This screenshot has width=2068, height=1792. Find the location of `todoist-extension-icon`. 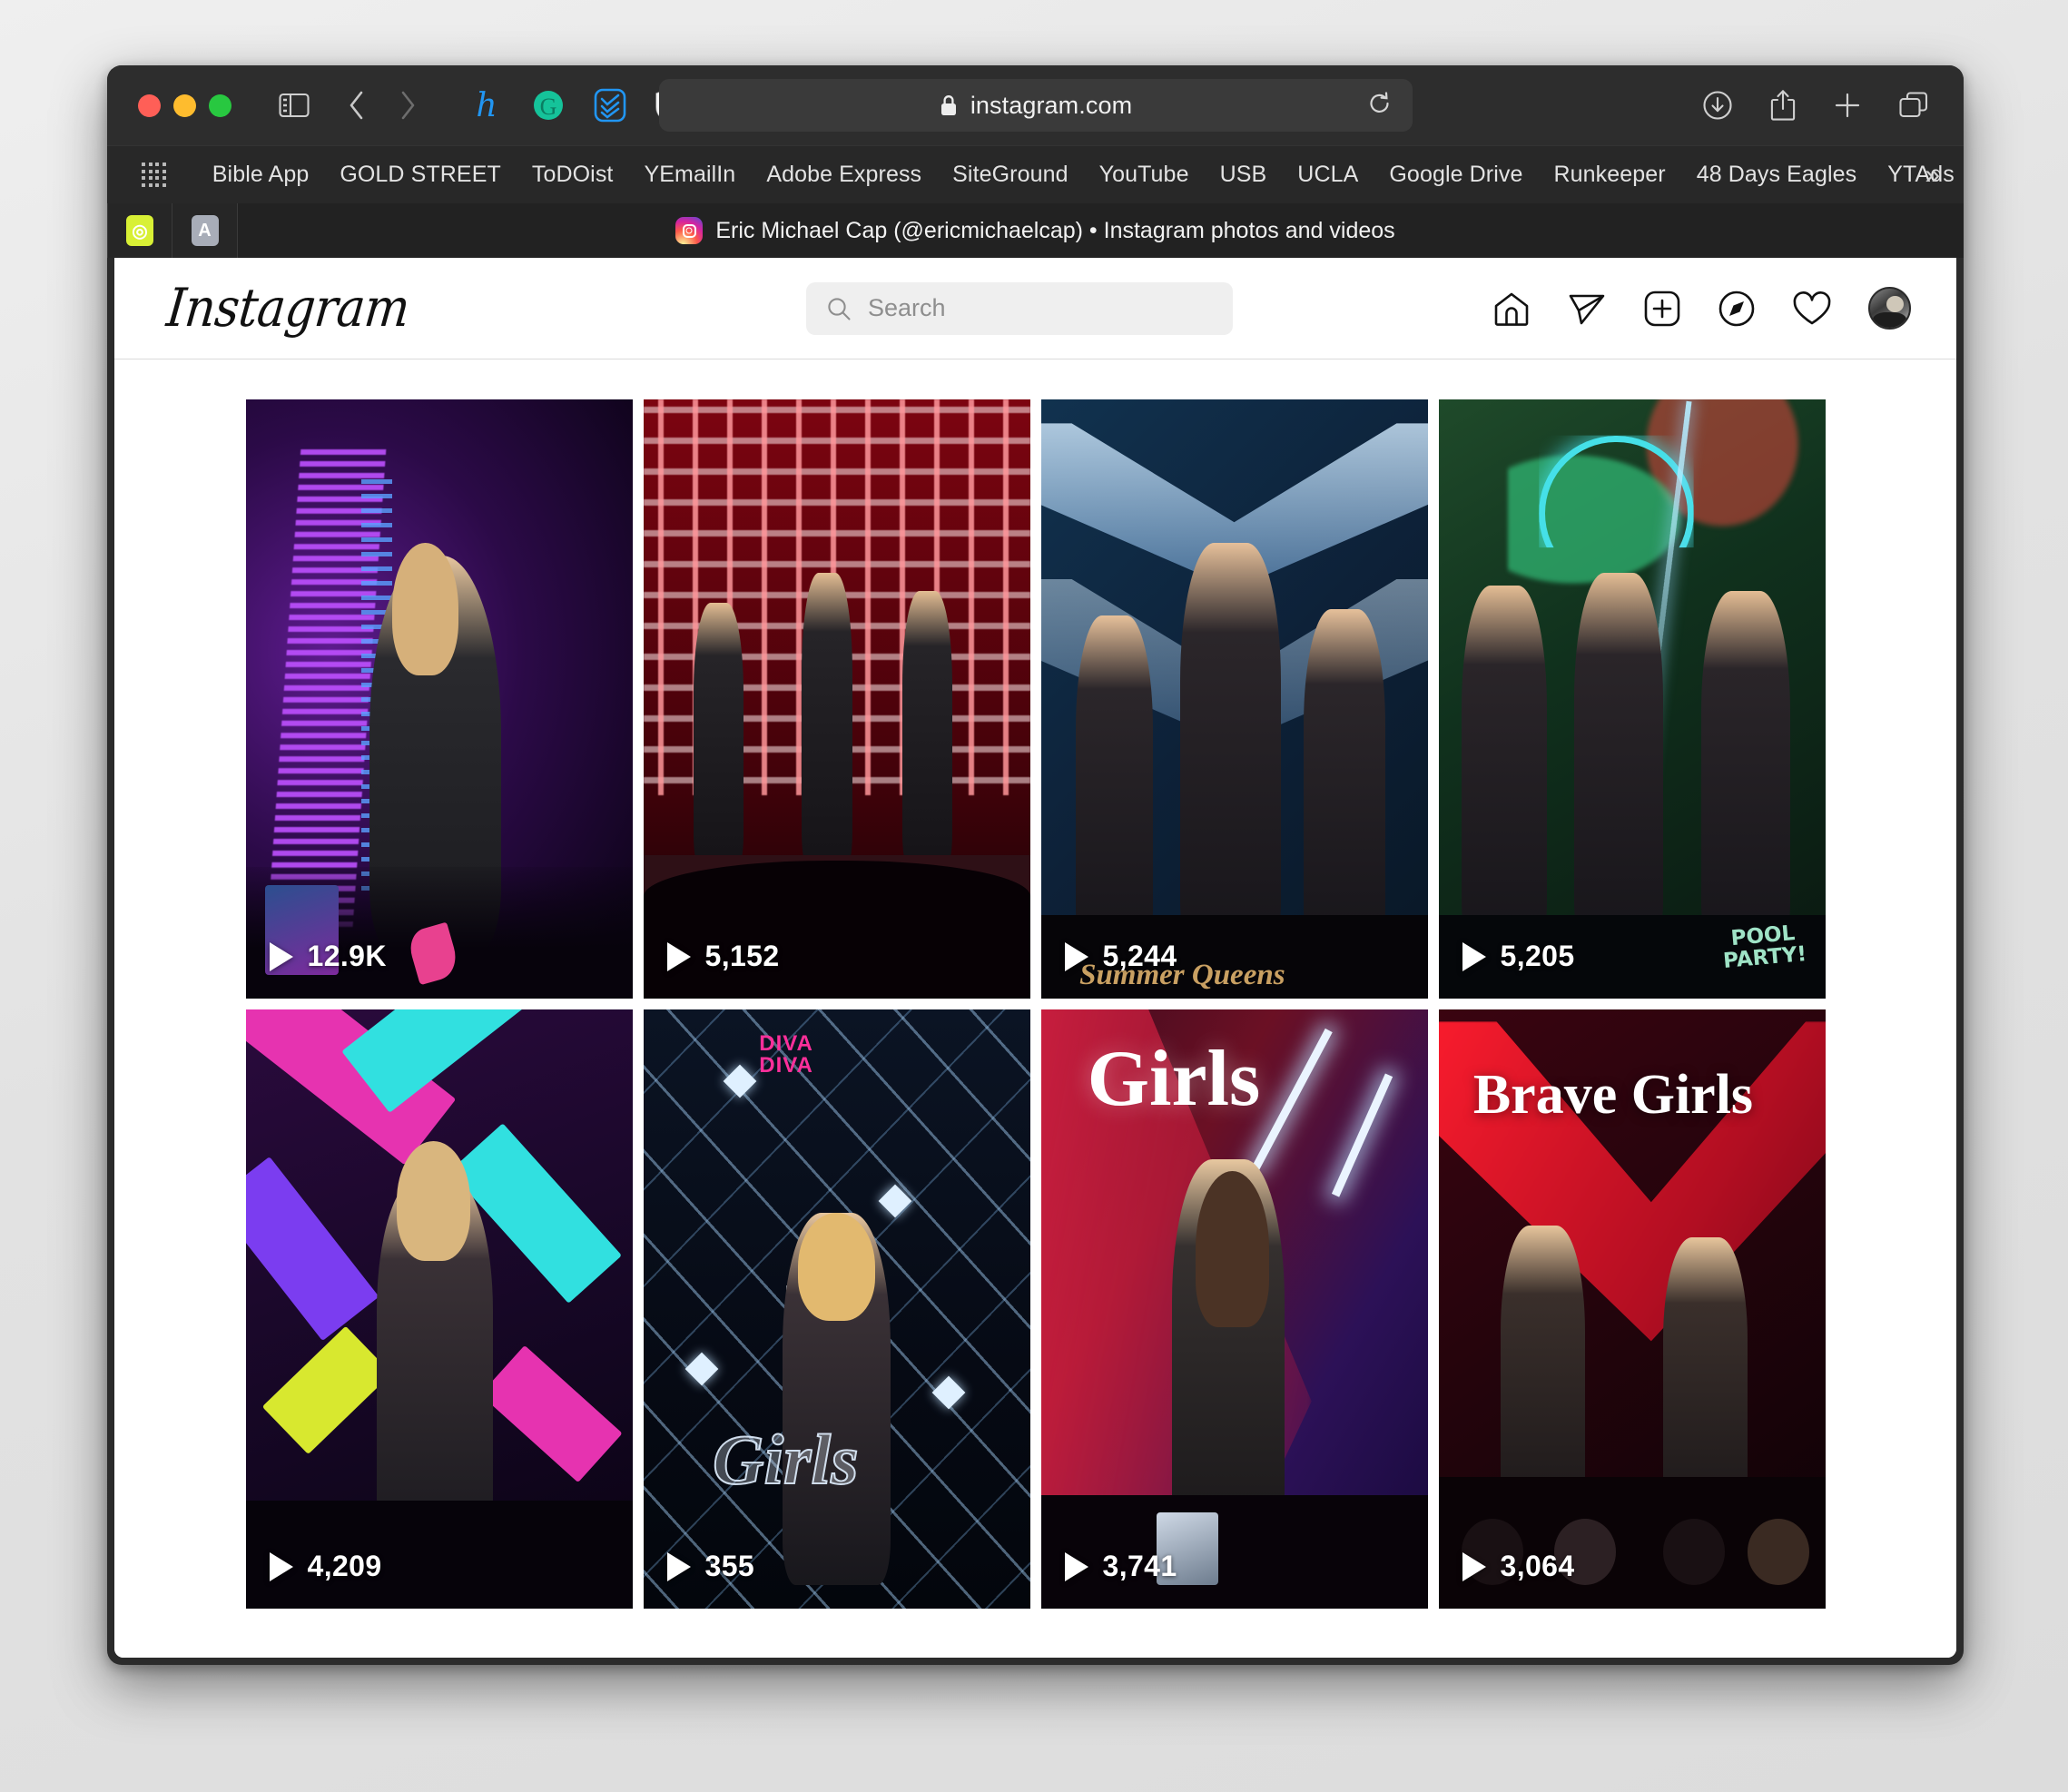

todoist-extension-icon is located at coordinates (610, 105).